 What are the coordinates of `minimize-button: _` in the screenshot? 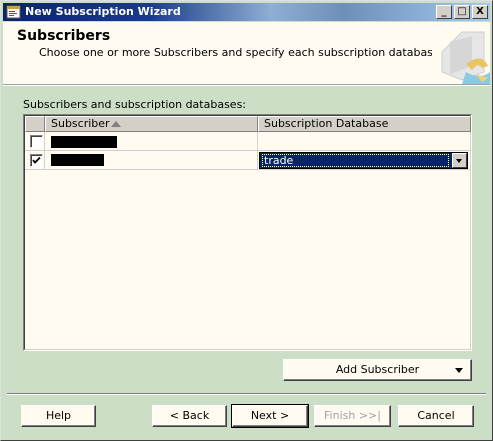 It's located at (444, 12).